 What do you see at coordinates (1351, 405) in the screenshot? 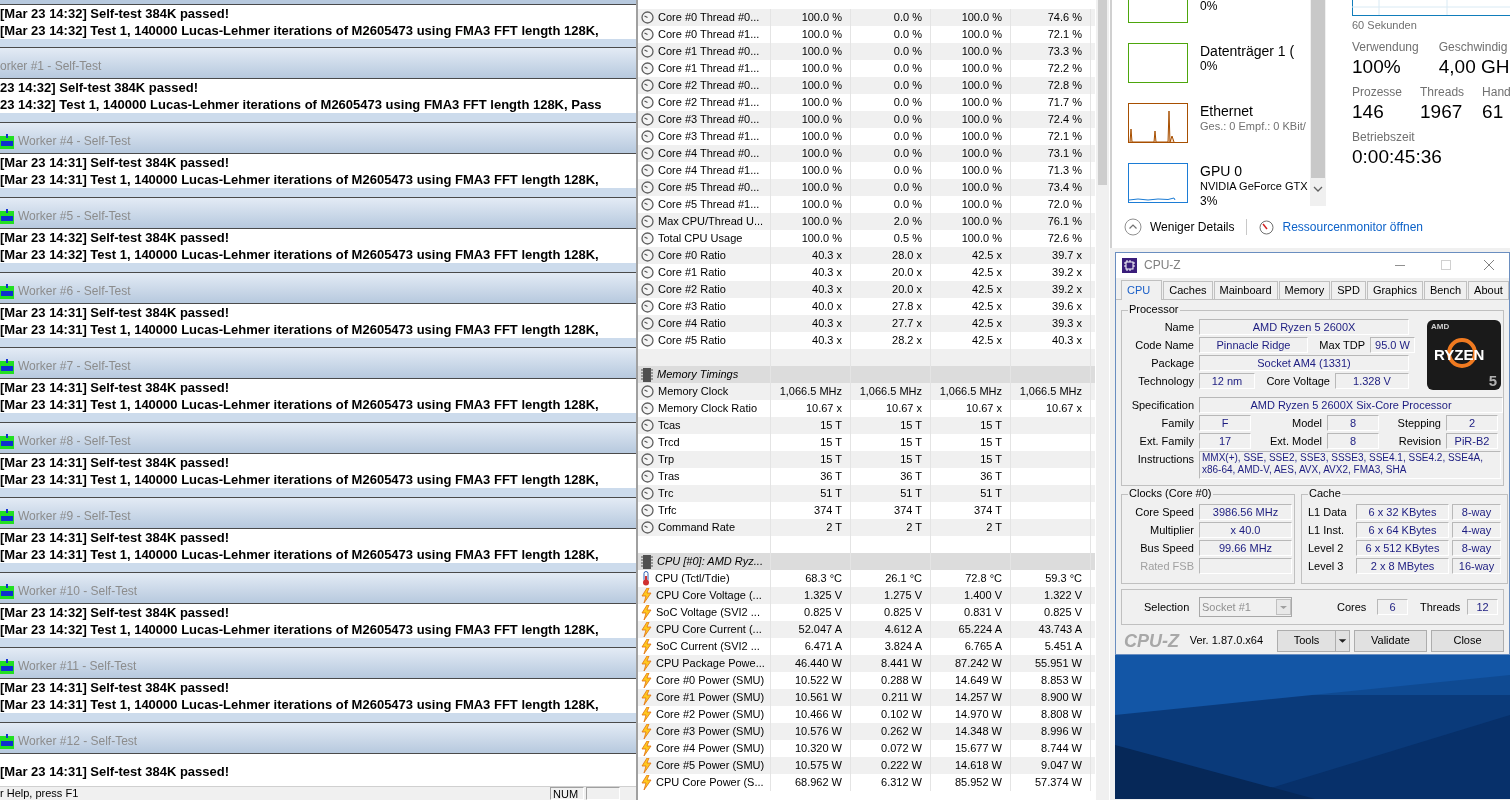
I see `value-field: AMD Ryzen 5 2600X Six-Core Processor` at bounding box center [1351, 405].